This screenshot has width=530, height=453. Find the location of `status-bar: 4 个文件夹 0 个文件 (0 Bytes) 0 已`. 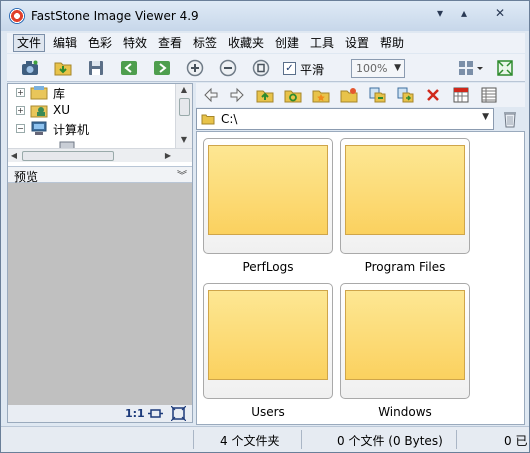

status-bar: 4 个文件夹 0 个文件 (0 Bytes) 0 已 is located at coordinates (265, 439).